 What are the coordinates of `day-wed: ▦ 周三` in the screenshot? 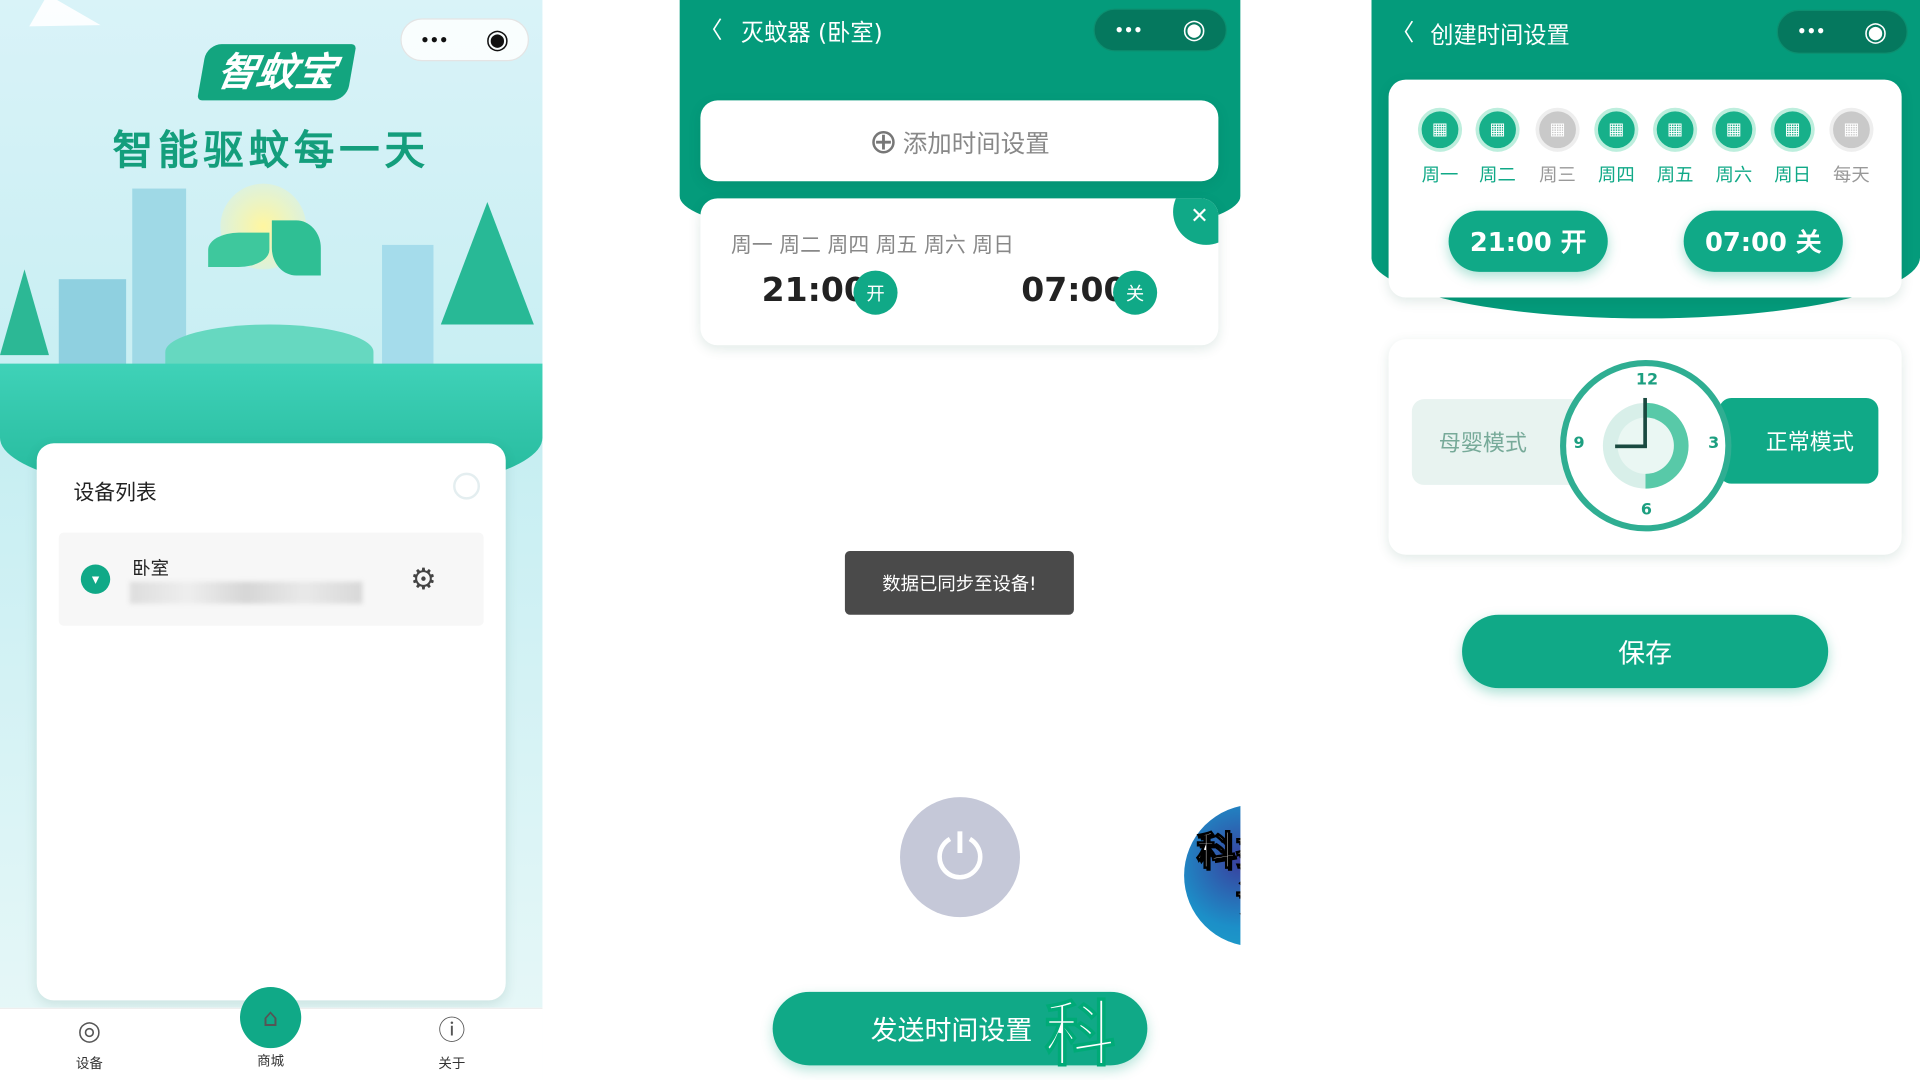 It's located at (1558, 147).